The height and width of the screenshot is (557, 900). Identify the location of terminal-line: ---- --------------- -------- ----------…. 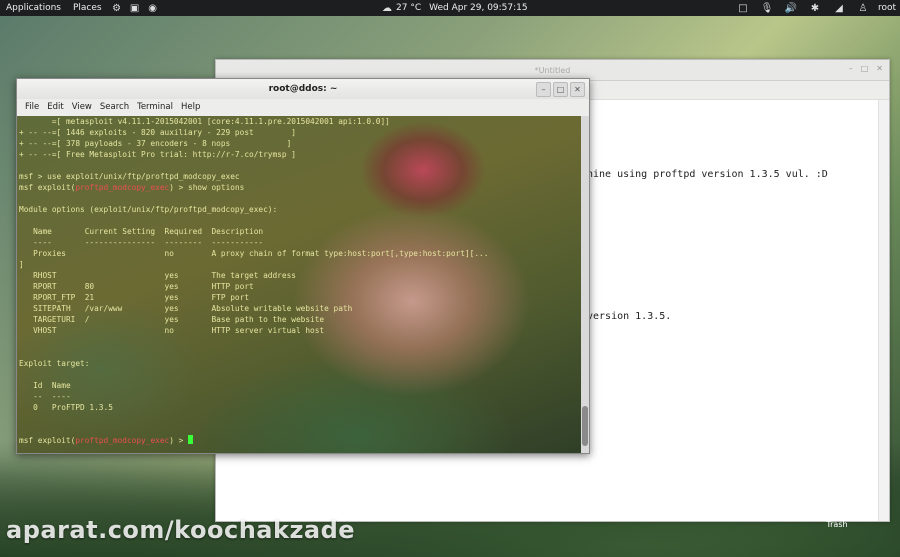
(141, 242).